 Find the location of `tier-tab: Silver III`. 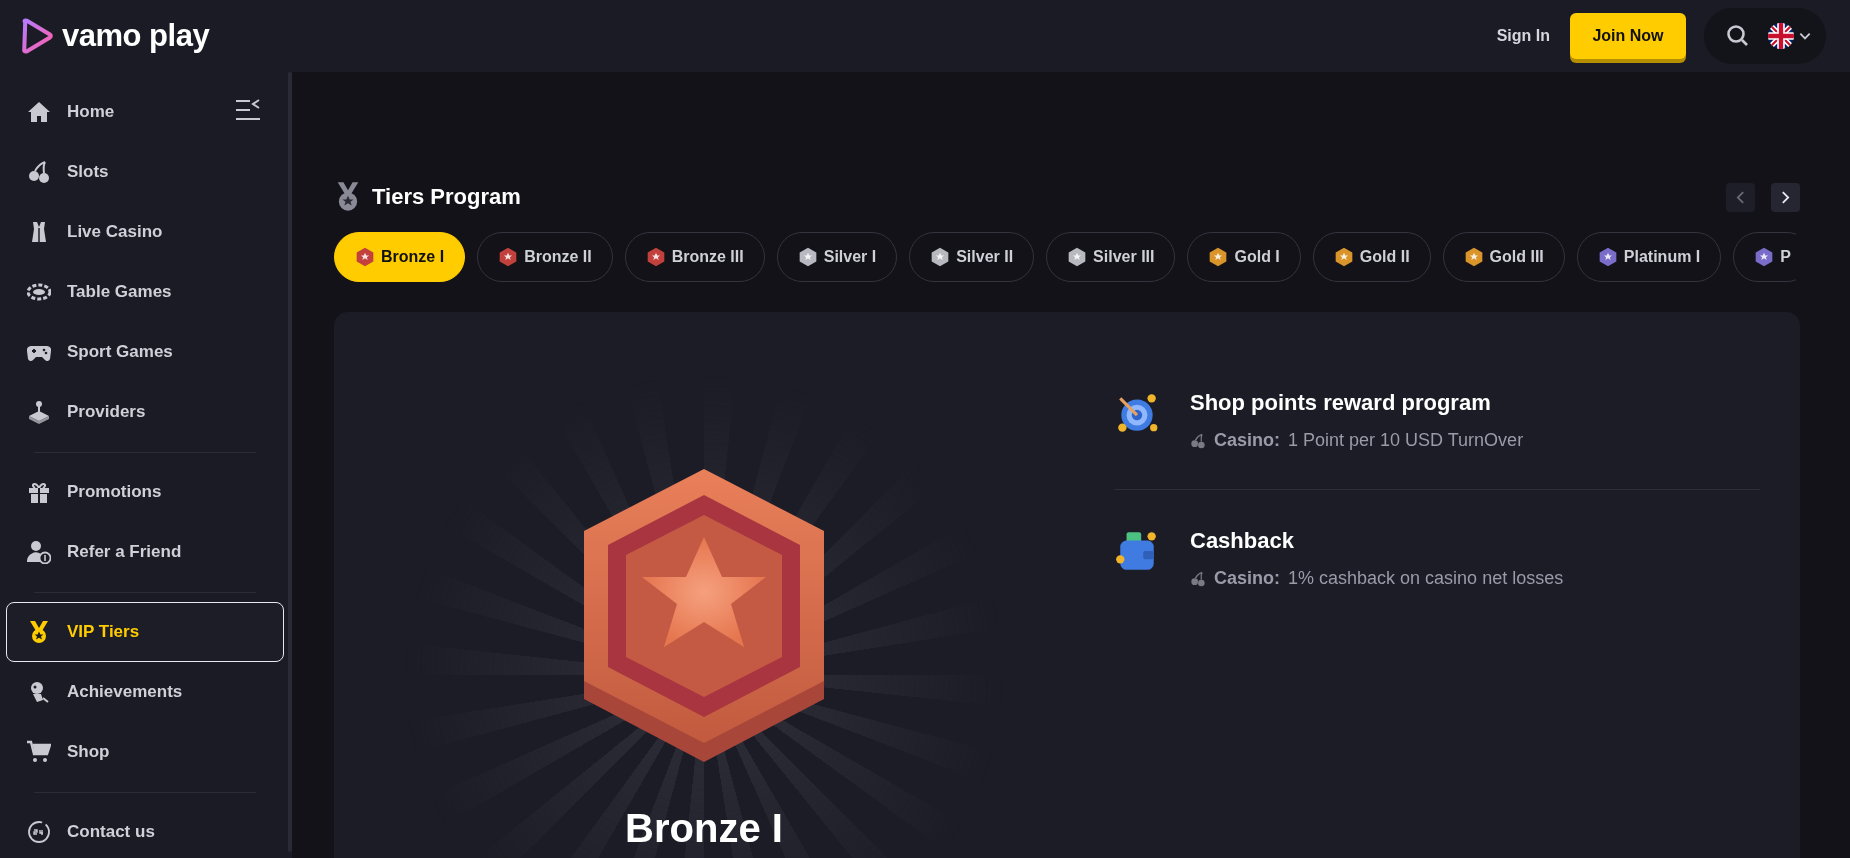

tier-tab: Silver III is located at coordinates (1111, 257).